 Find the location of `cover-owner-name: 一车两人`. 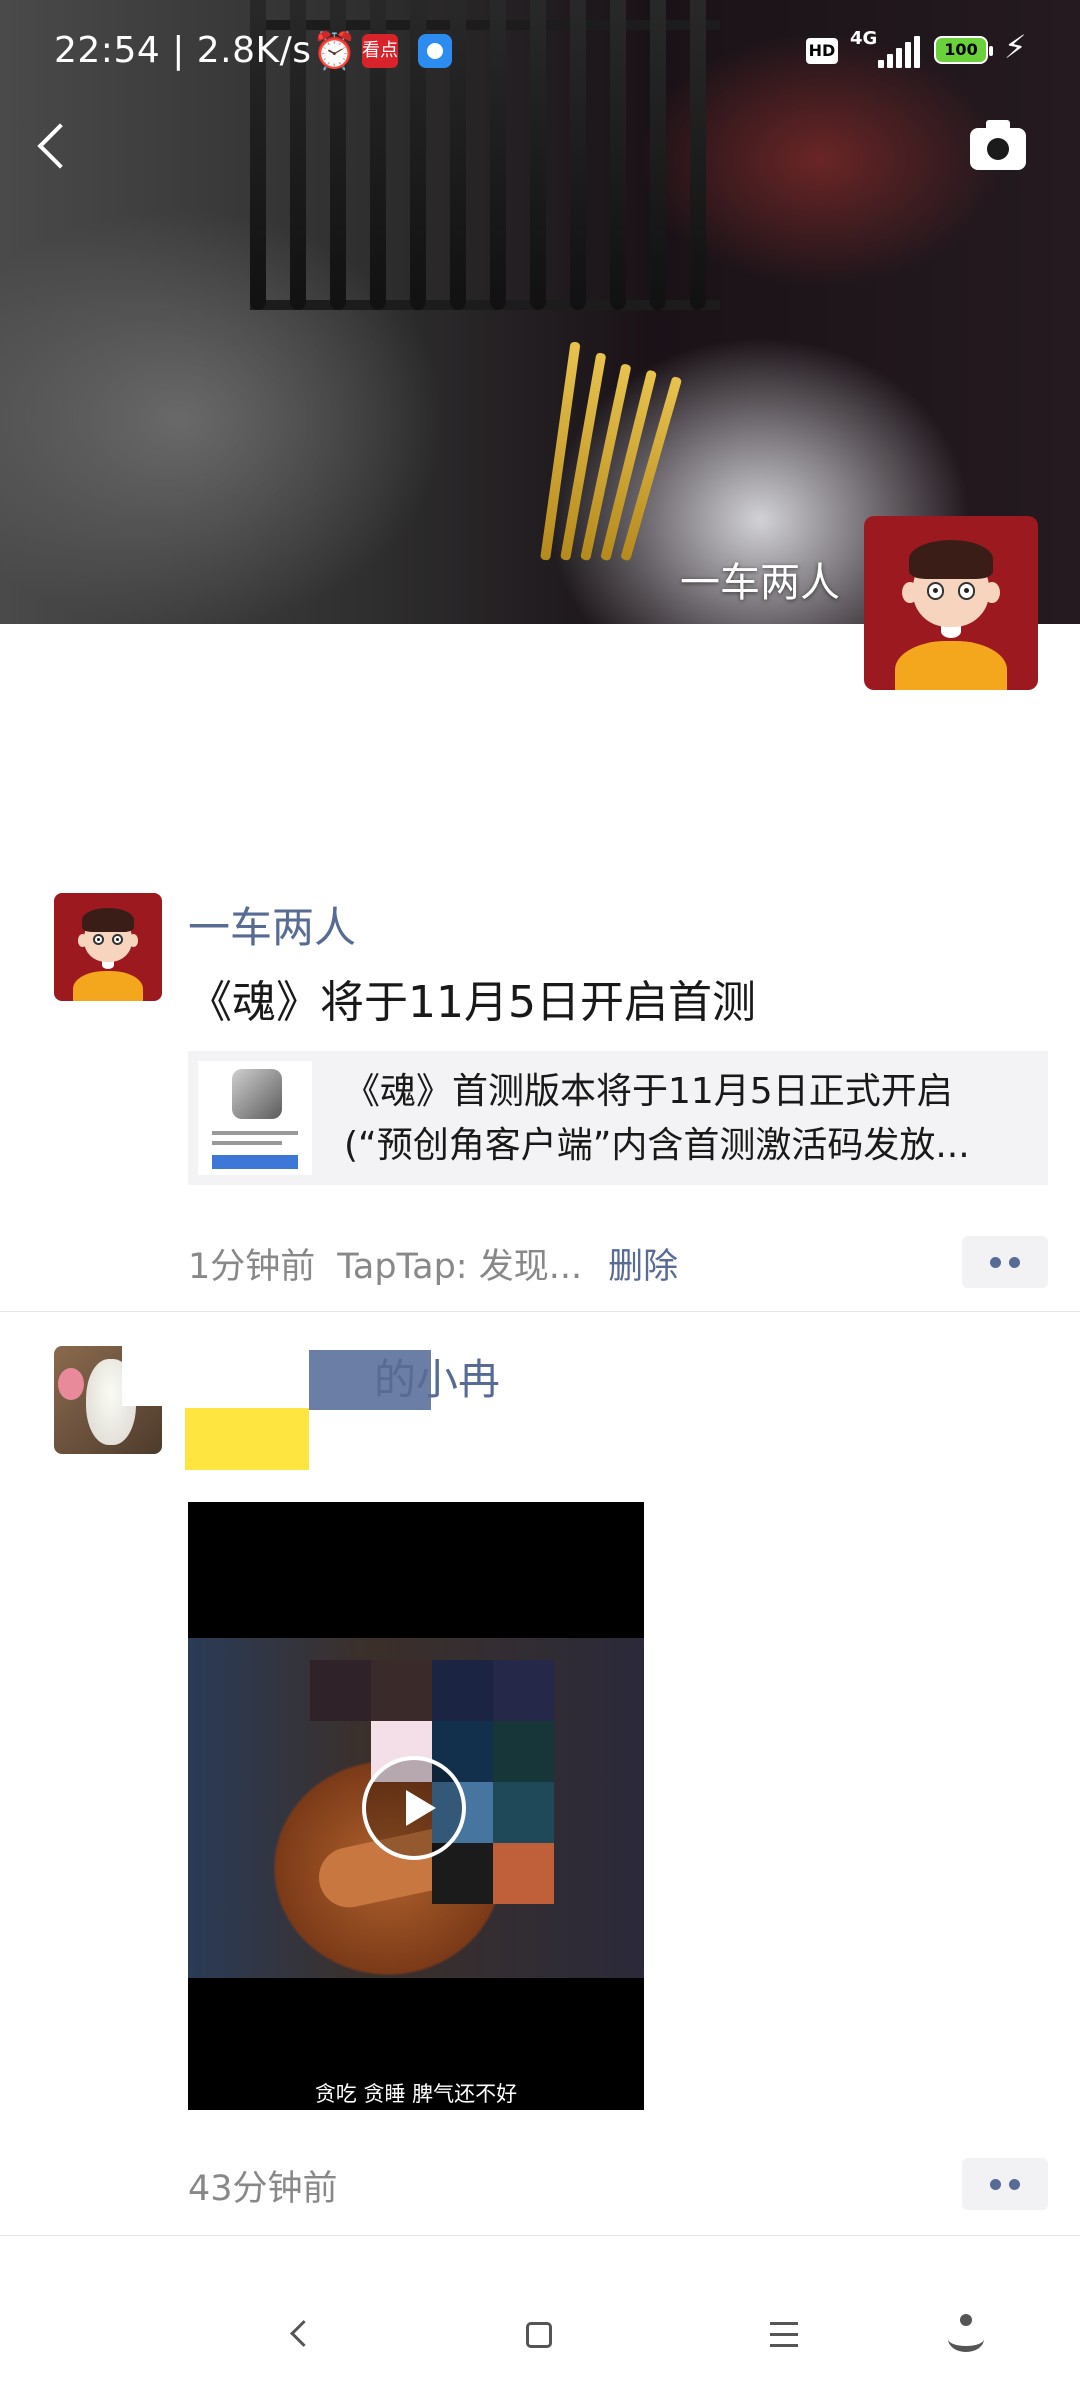

cover-owner-name: 一车两人 is located at coordinates (760, 583).